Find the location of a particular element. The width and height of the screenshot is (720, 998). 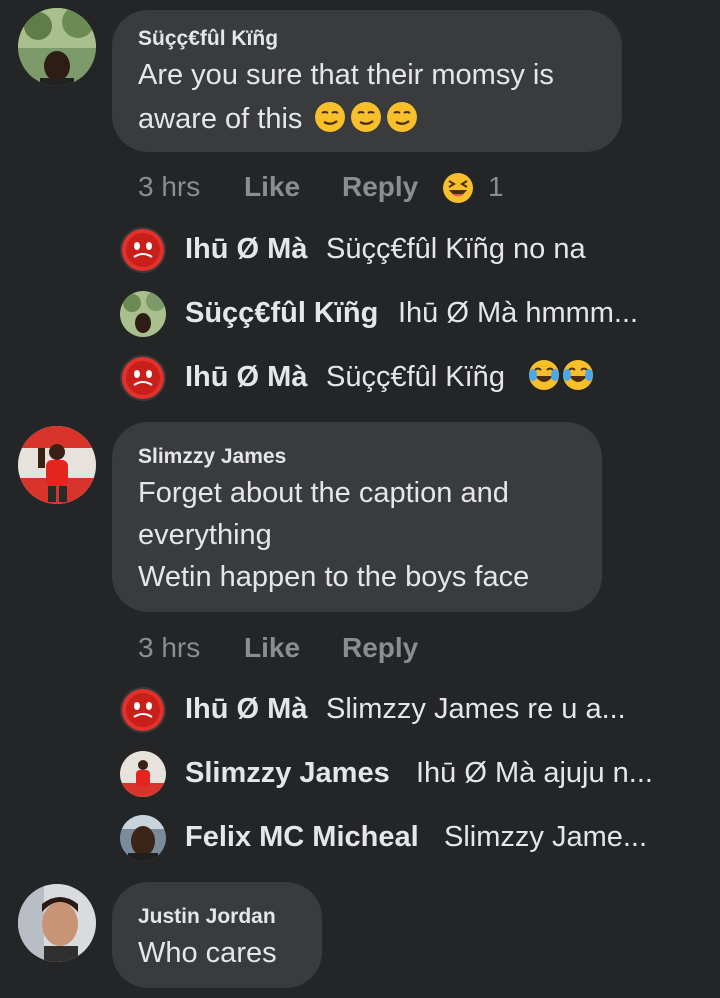

reply-row: Ihū Ø Mà Süçç€fûl Kïñg is located at coordinates (420, 378).